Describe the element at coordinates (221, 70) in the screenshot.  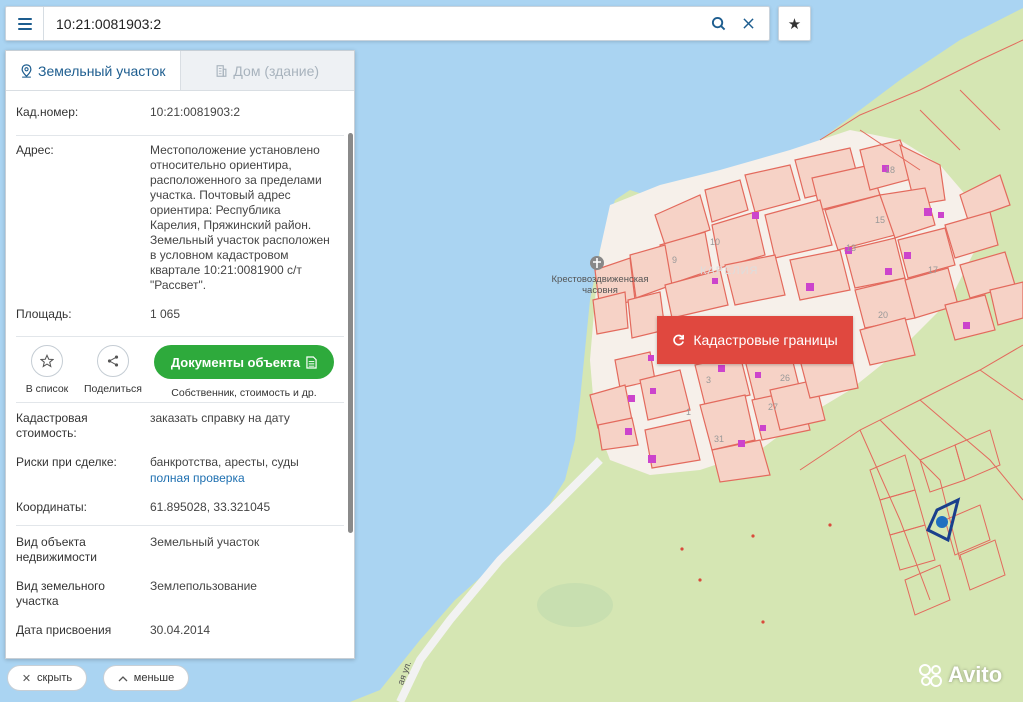
I see `building-icon` at that location.